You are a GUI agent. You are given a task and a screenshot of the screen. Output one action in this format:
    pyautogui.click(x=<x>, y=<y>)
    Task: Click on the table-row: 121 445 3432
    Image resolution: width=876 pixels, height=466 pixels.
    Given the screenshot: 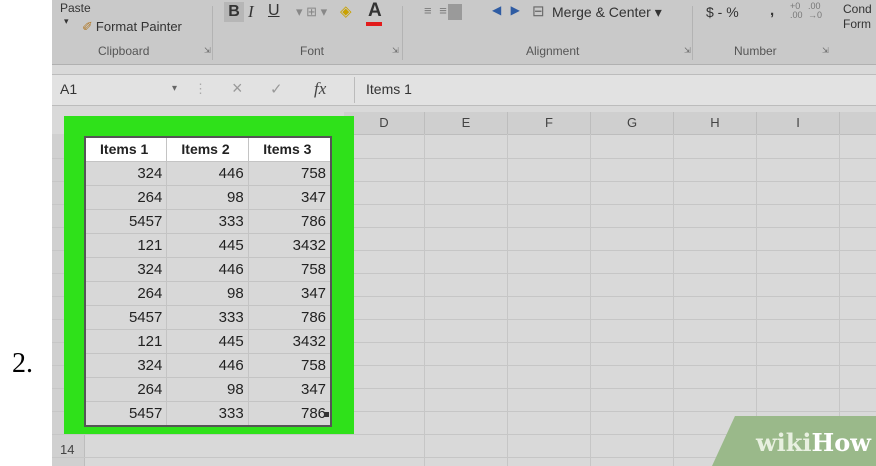 What is the action you would take?
    pyautogui.click(x=208, y=342)
    